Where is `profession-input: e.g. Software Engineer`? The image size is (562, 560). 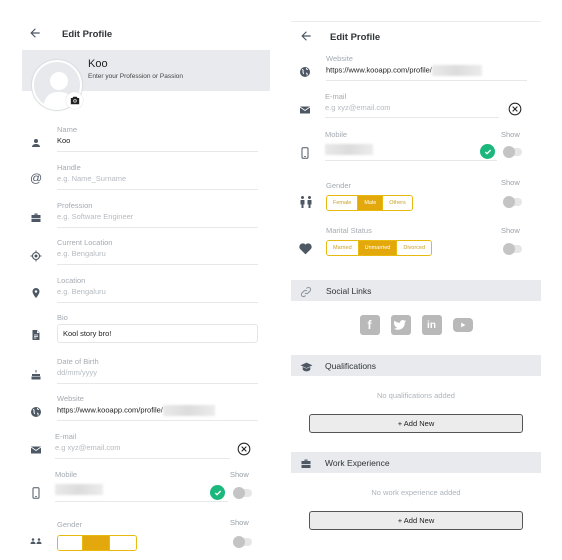
profession-input: e.g. Software Engineer is located at coordinates (95, 216).